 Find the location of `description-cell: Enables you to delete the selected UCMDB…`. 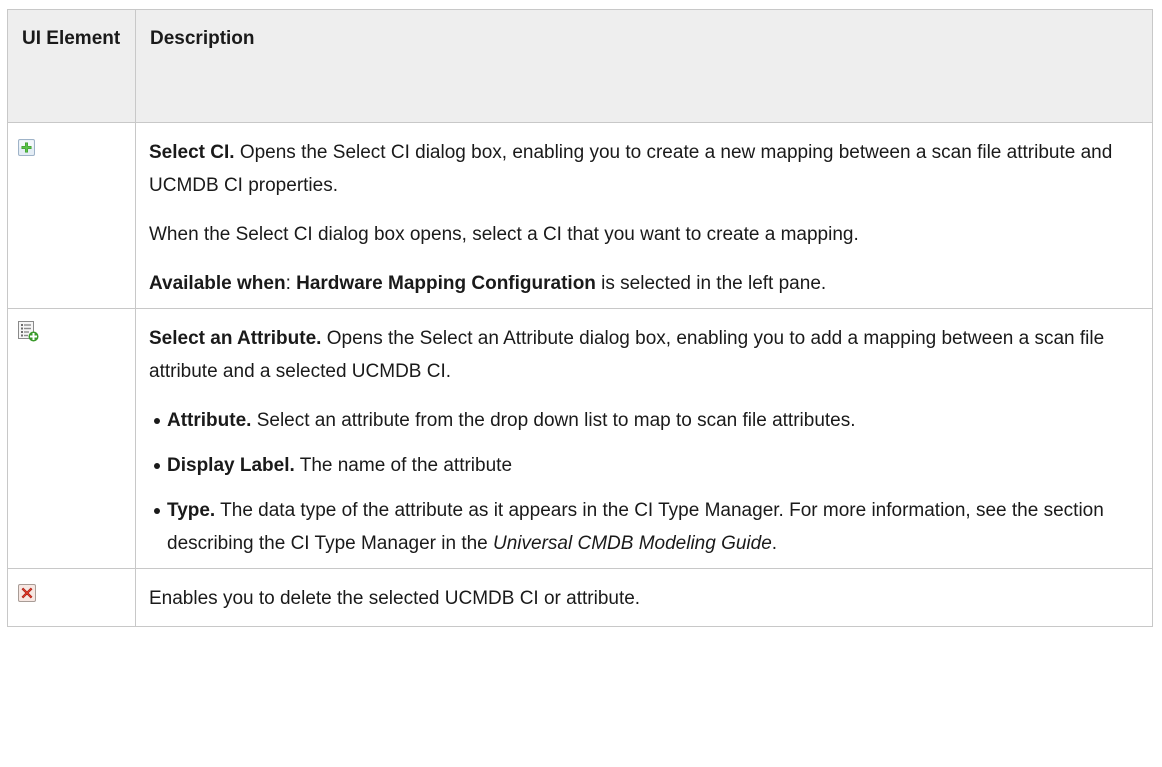

description-cell: Enables you to delete the selected UCMDB… is located at coordinates (644, 597).